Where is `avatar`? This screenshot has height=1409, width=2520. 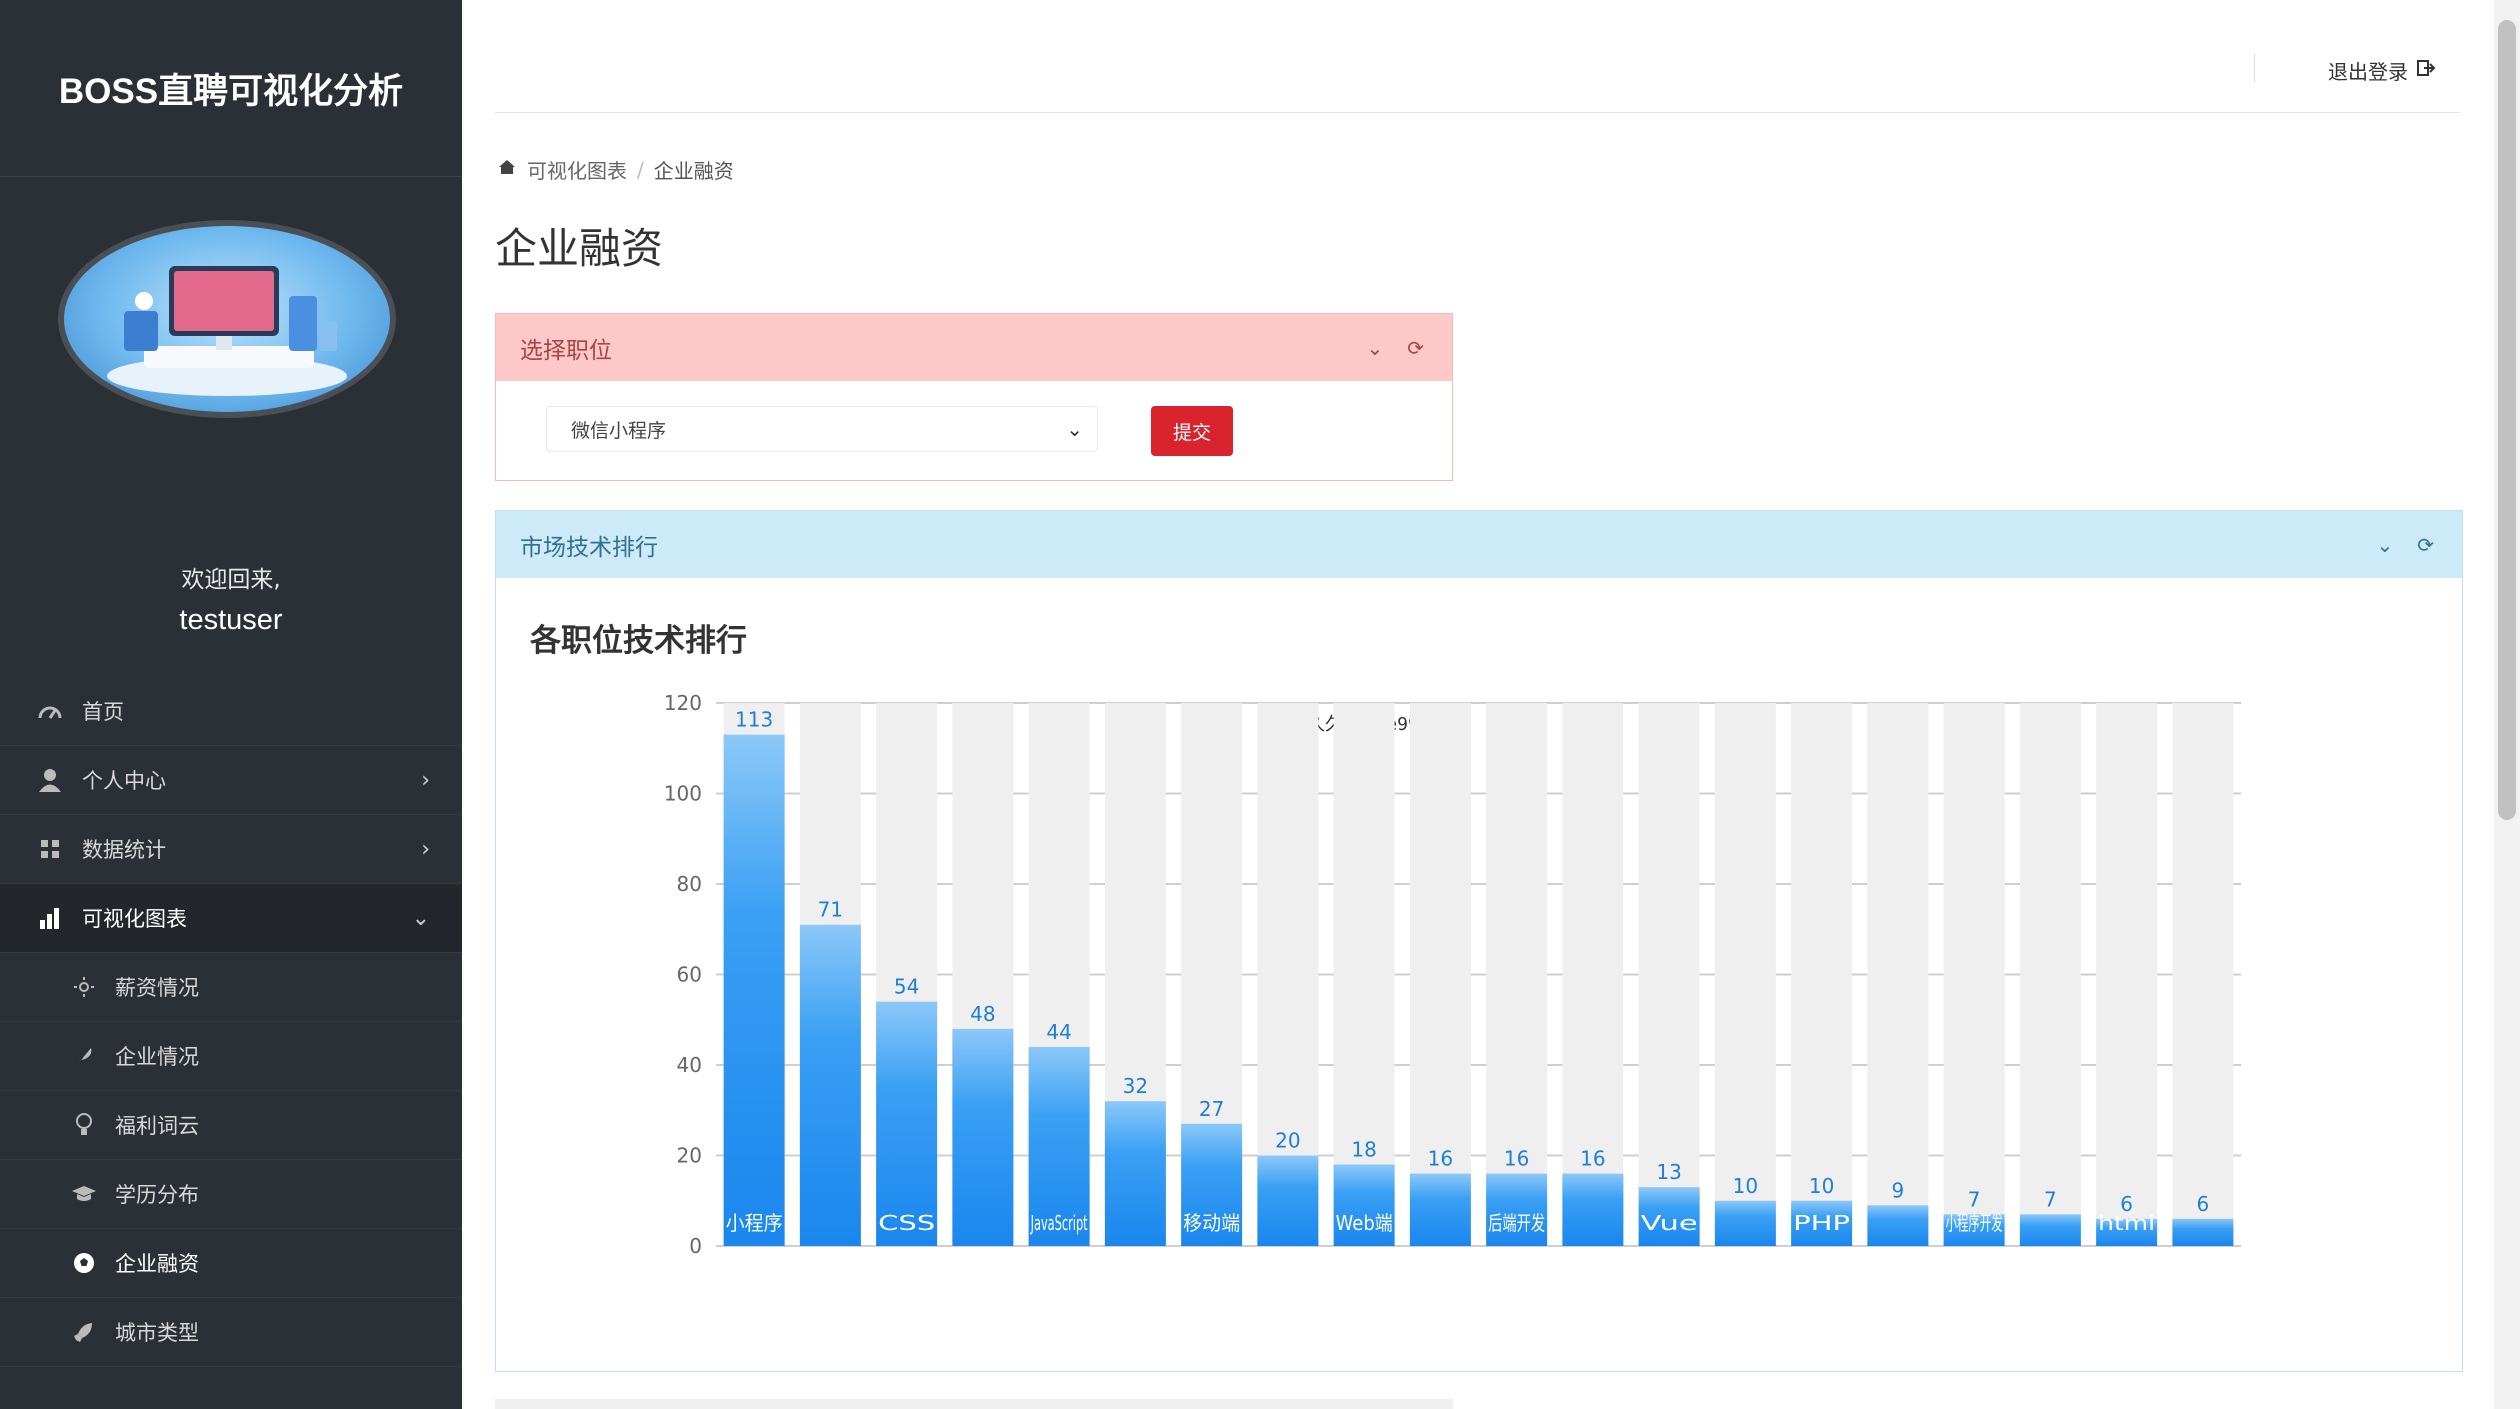
avatar is located at coordinates (227, 319).